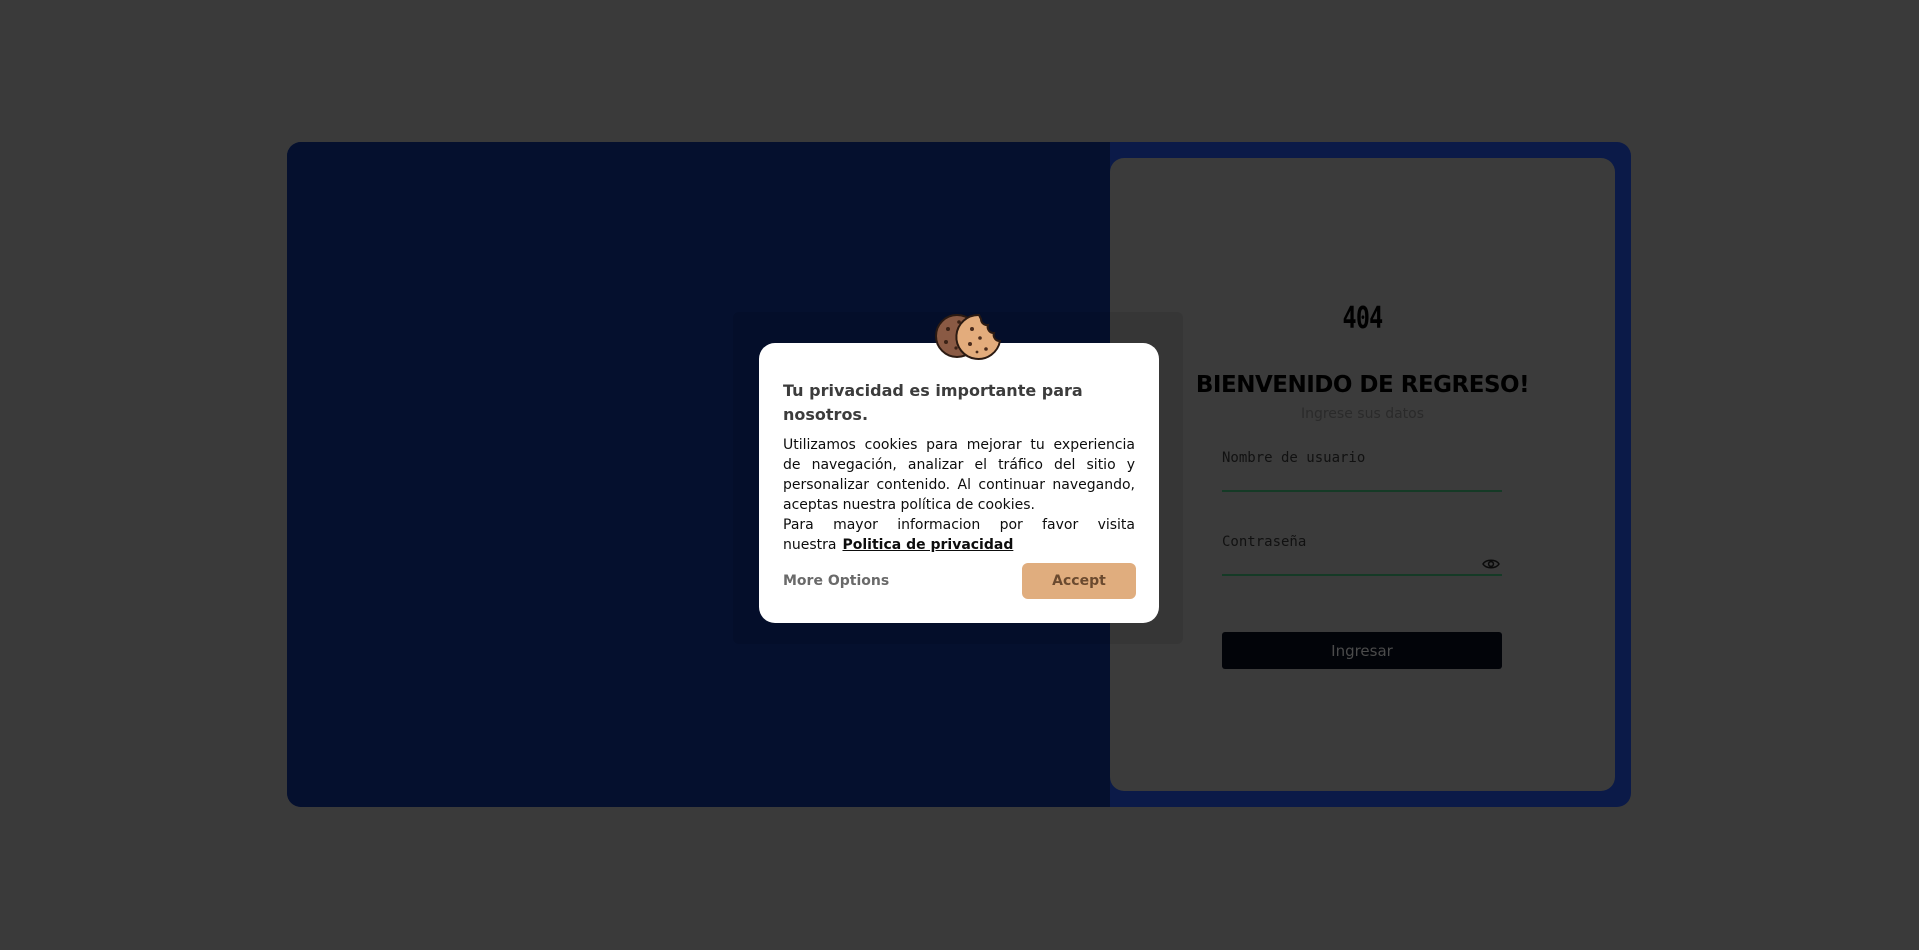  Describe the element at coordinates (1079, 581) in the screenshot. I see `accept-cookies-button: Accept` at that location.